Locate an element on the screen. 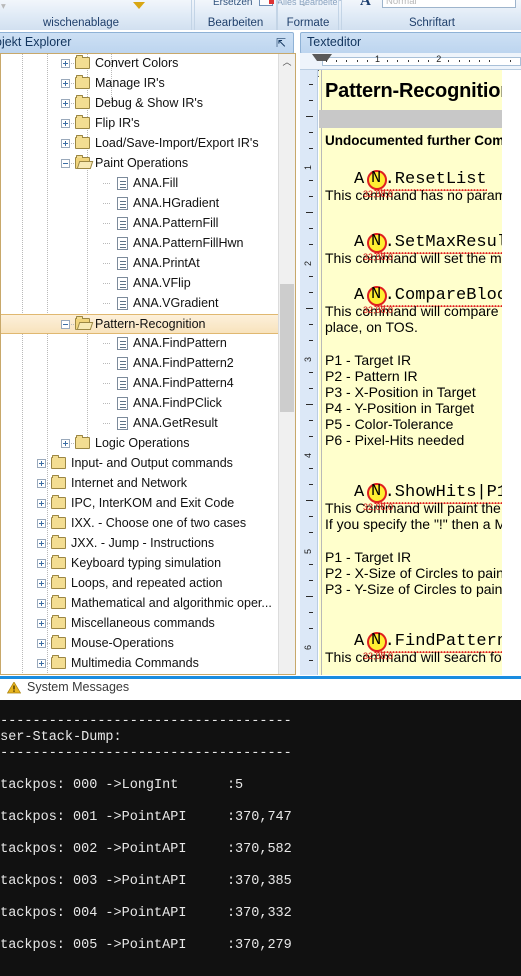  tree-item-input-and-output-commands: Input- and Output commands is located at coordinates (140, 464).